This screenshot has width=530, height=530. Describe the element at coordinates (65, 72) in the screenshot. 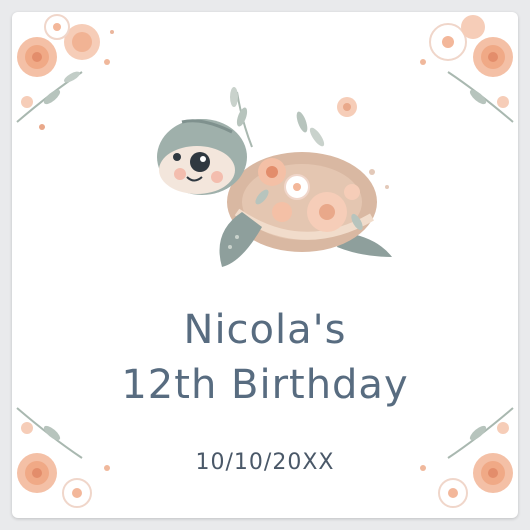

I see `floral-corner-top-left` at that location.